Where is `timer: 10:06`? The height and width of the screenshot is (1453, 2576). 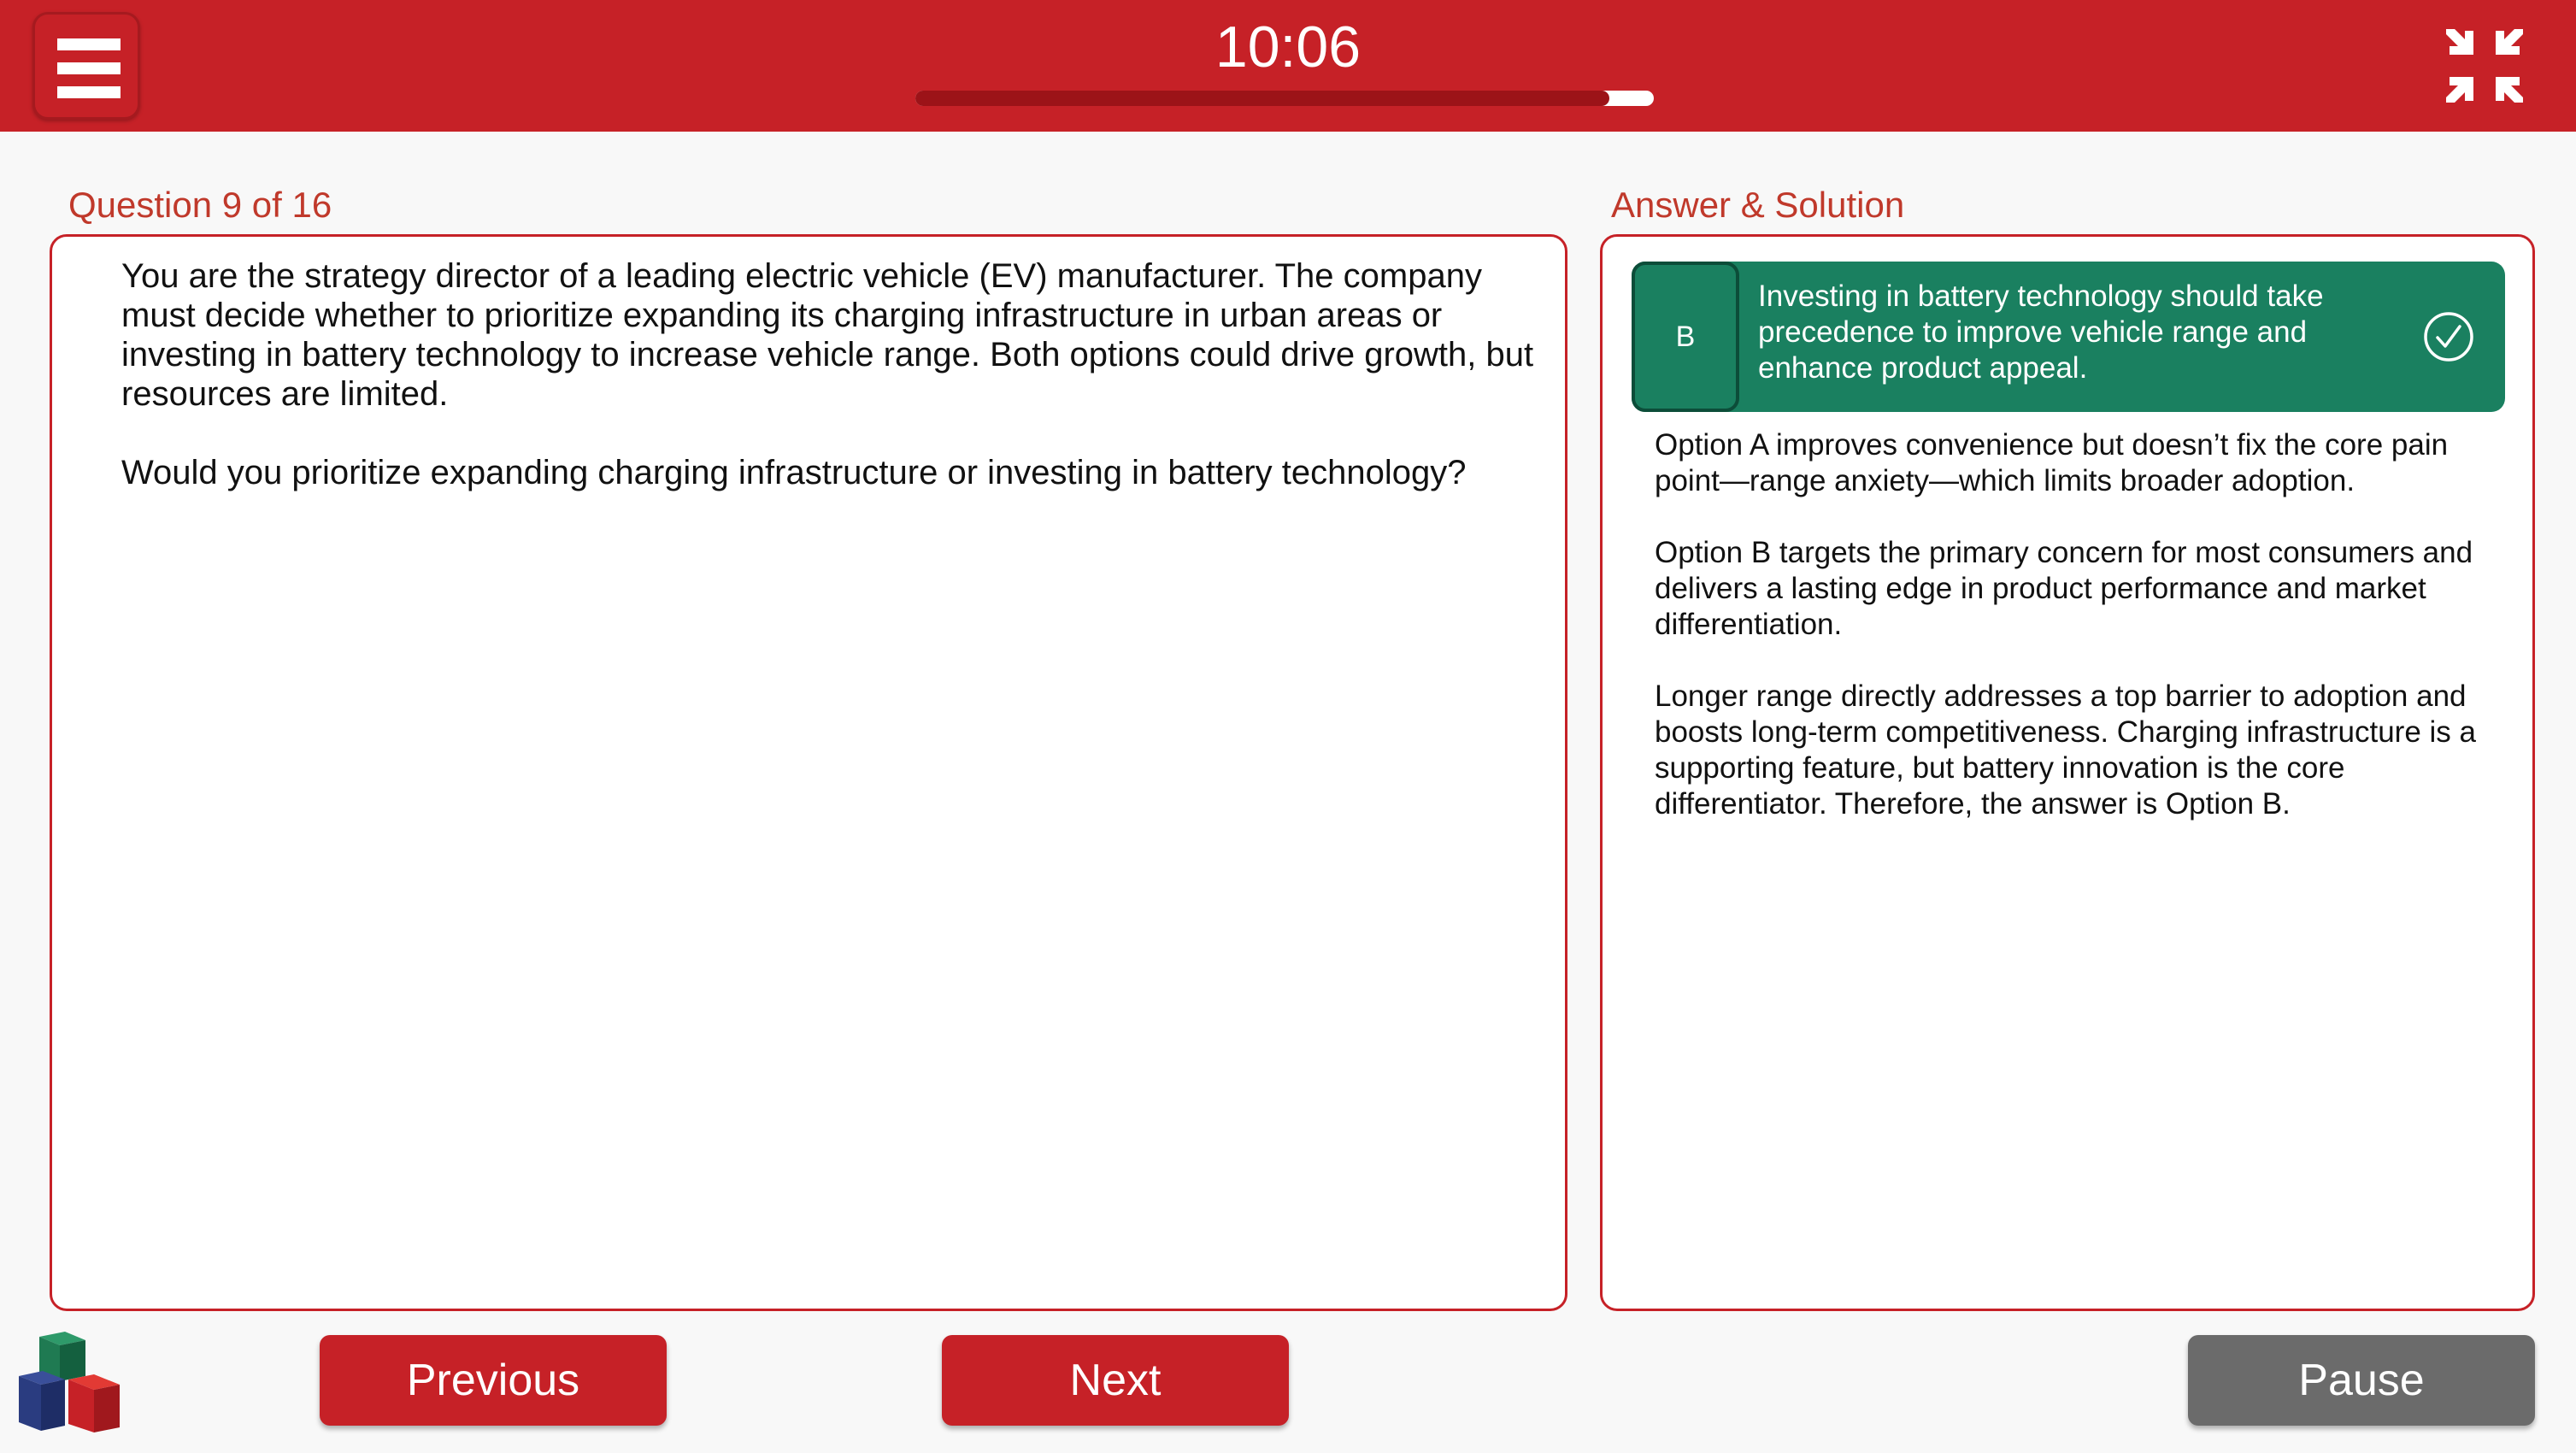 timer: 10:06 is located at coordinates (1288, 47).